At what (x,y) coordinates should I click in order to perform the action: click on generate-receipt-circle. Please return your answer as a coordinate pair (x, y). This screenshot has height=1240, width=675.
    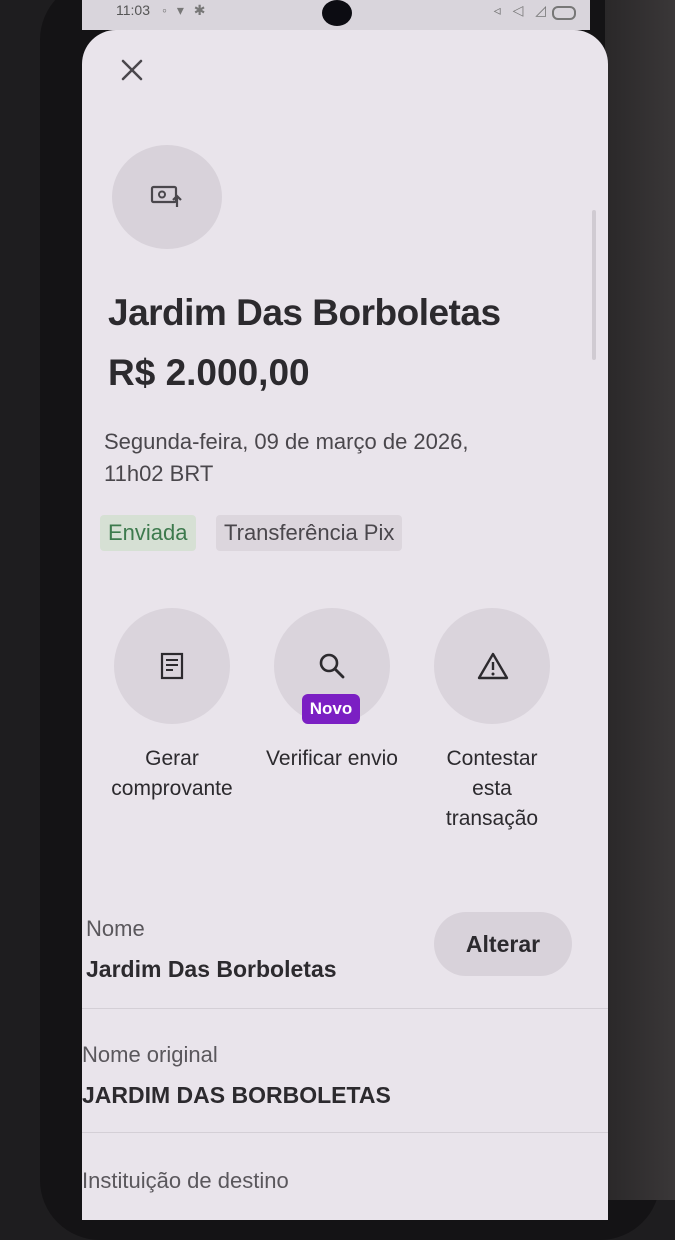
    Looking at the image, I should click on (172, 666).